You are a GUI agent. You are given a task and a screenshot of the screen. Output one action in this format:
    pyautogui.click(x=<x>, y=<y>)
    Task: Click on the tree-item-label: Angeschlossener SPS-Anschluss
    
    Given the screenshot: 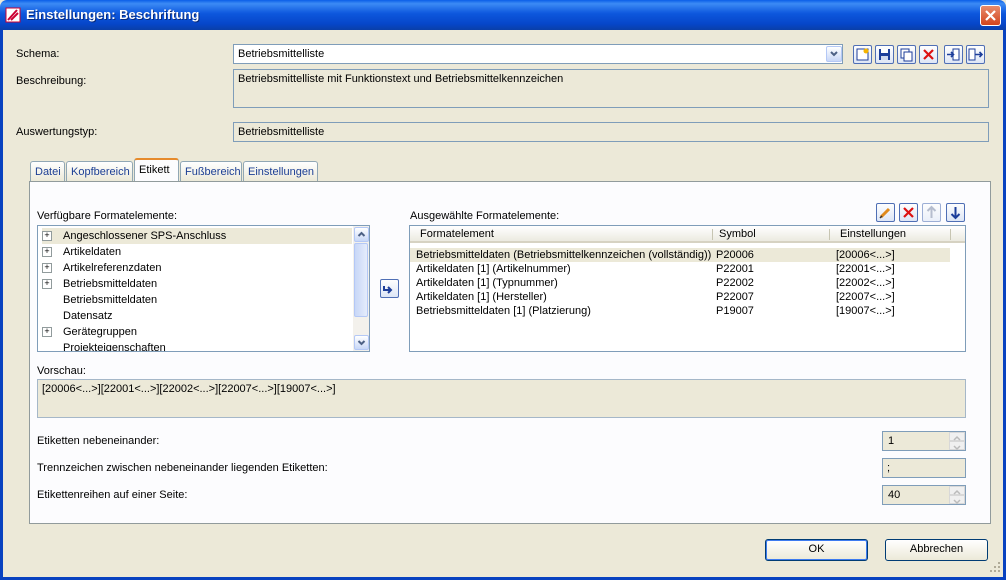 What is the action you would take?
    pyautogui.click(x=145, y=236)
    